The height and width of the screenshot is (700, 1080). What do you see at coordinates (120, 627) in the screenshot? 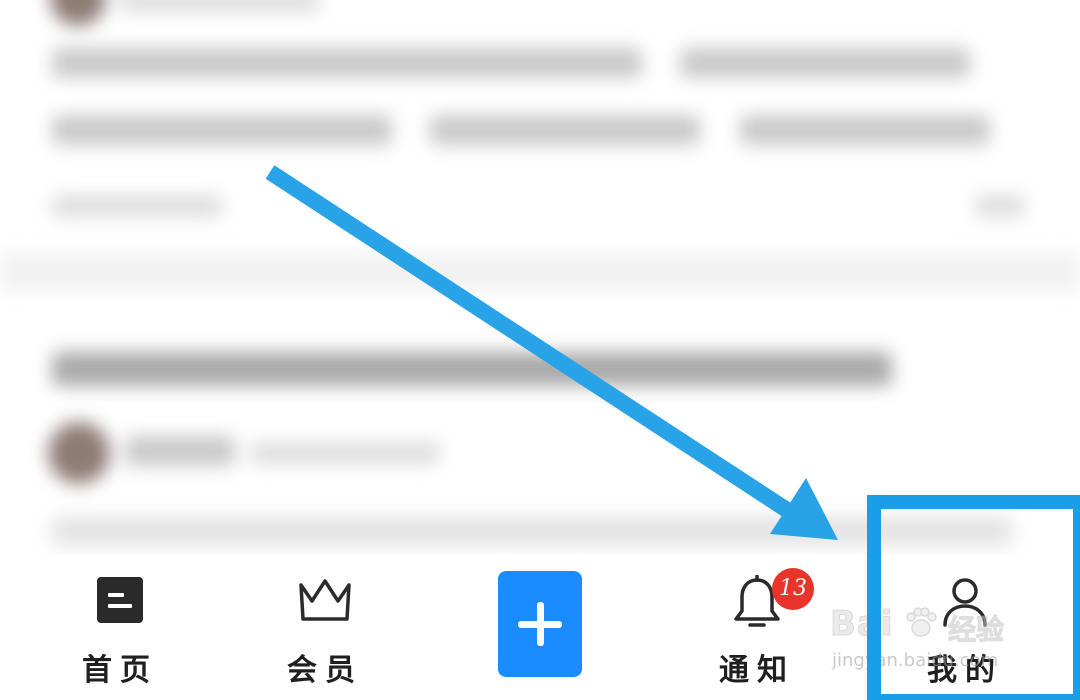
I see `nav-item-home: 首页` at bounding box center [120, 627].